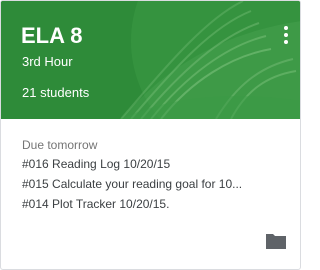 Image resolution: width=320 pixels, height=270 pixels. I want to click on class-folder-button, so click(276, 241).